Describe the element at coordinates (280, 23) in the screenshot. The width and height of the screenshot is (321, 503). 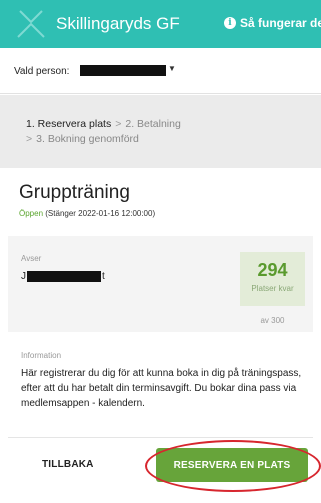
I see `help-link-label: Så fungerar det` at that location.